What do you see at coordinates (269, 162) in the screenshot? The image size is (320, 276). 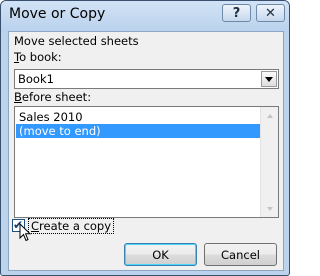 I see `listbox-scrollbar` at bounding box center [269, 162].